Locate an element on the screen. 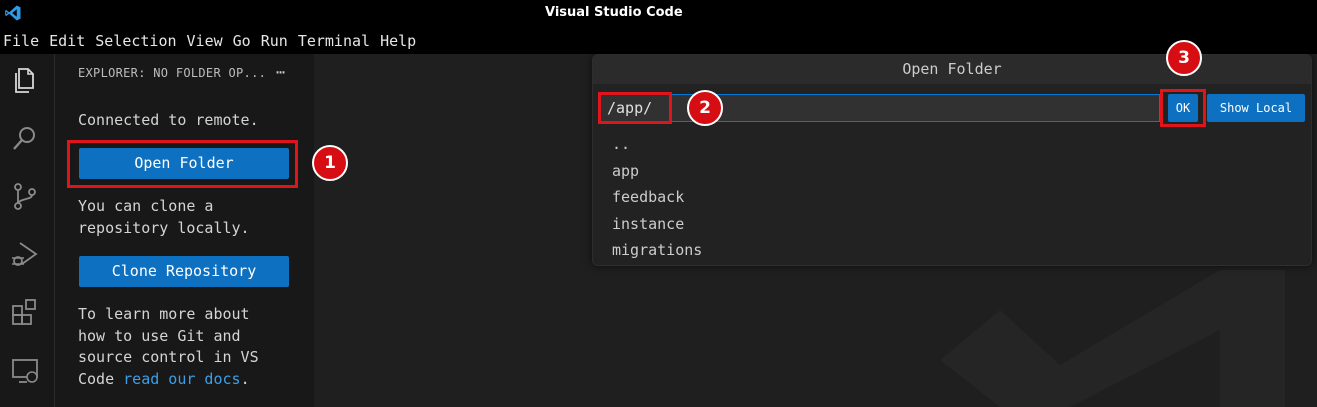  menu-view: View is located at coordinates (205, 41).